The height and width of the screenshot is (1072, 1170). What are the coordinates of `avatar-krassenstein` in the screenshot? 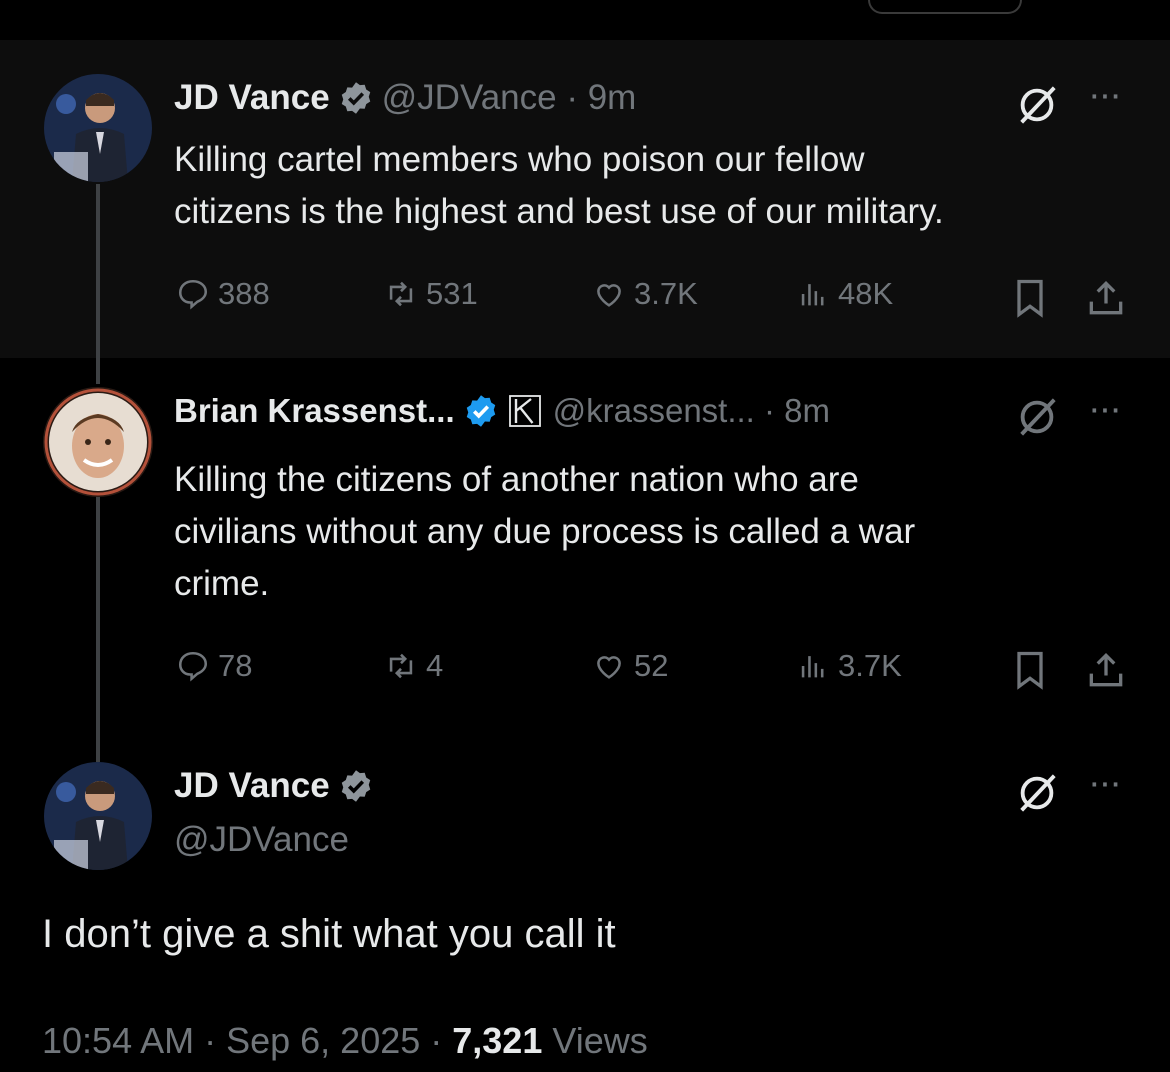 It's located at (98, 442).